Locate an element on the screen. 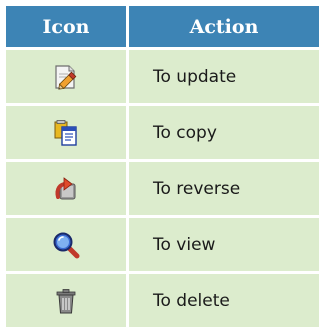 The image size is (329, 331). column-header-action: Action is located at coordinates (224, 26).